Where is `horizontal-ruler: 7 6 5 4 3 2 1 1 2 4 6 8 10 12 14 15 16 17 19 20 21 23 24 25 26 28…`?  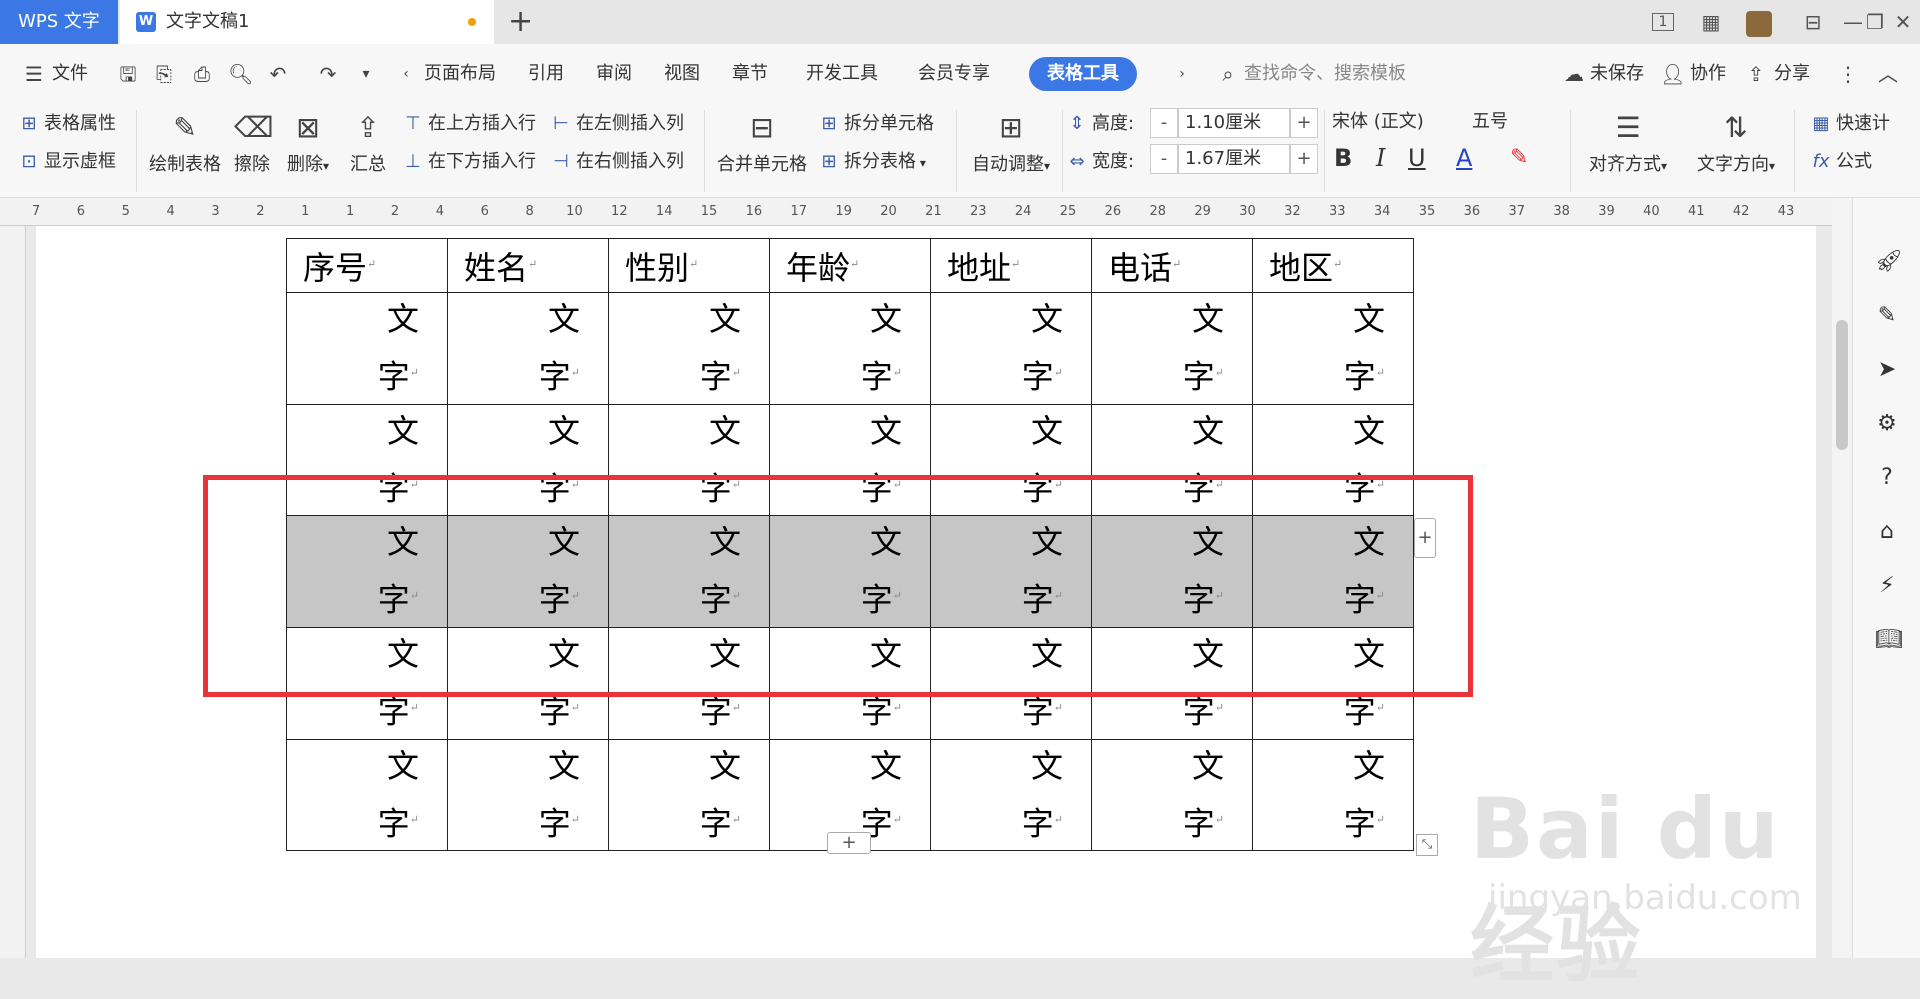
horizontal-ruler: 7 6 5 4 3 2 1 1 2 4 6 8 10 12 14 15 16 17 19 20 21 23 24 25 26 28… is located at coordinates (916, 212).